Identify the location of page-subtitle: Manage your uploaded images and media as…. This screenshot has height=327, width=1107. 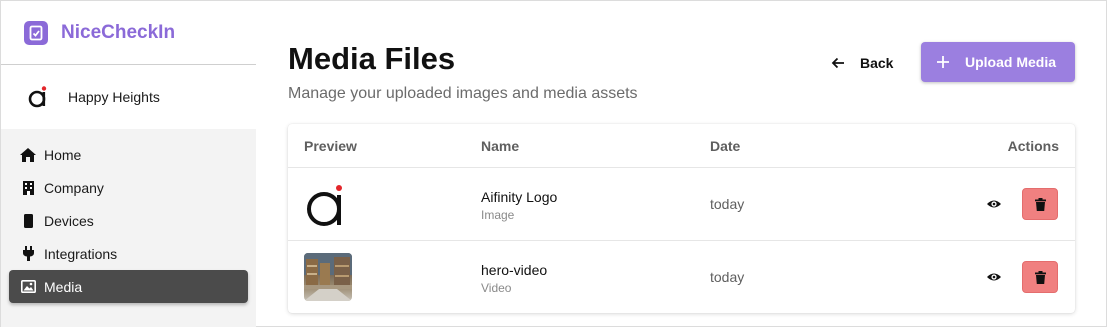
(463, 93).